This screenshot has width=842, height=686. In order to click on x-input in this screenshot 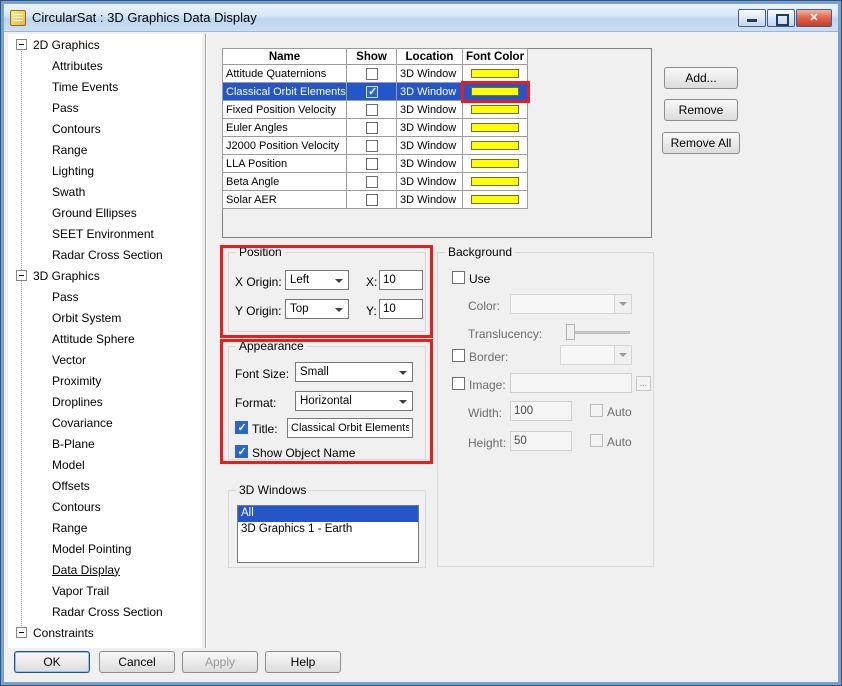, I will do `click(401, 280)`.